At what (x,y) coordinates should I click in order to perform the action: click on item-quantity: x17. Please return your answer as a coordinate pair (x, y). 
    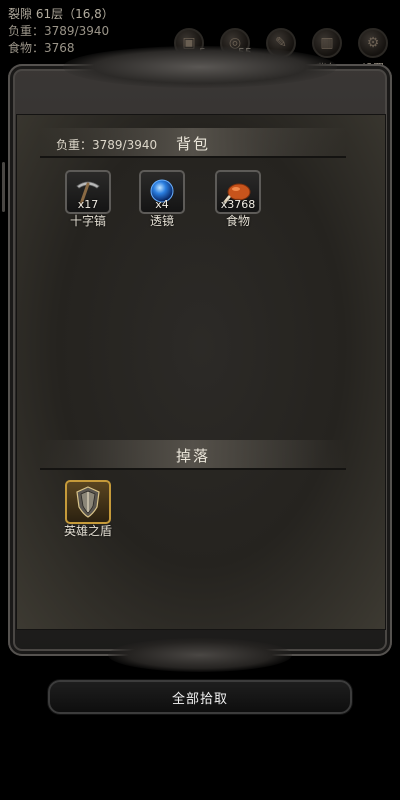
    Looking at the image, I should click on (88, 204).